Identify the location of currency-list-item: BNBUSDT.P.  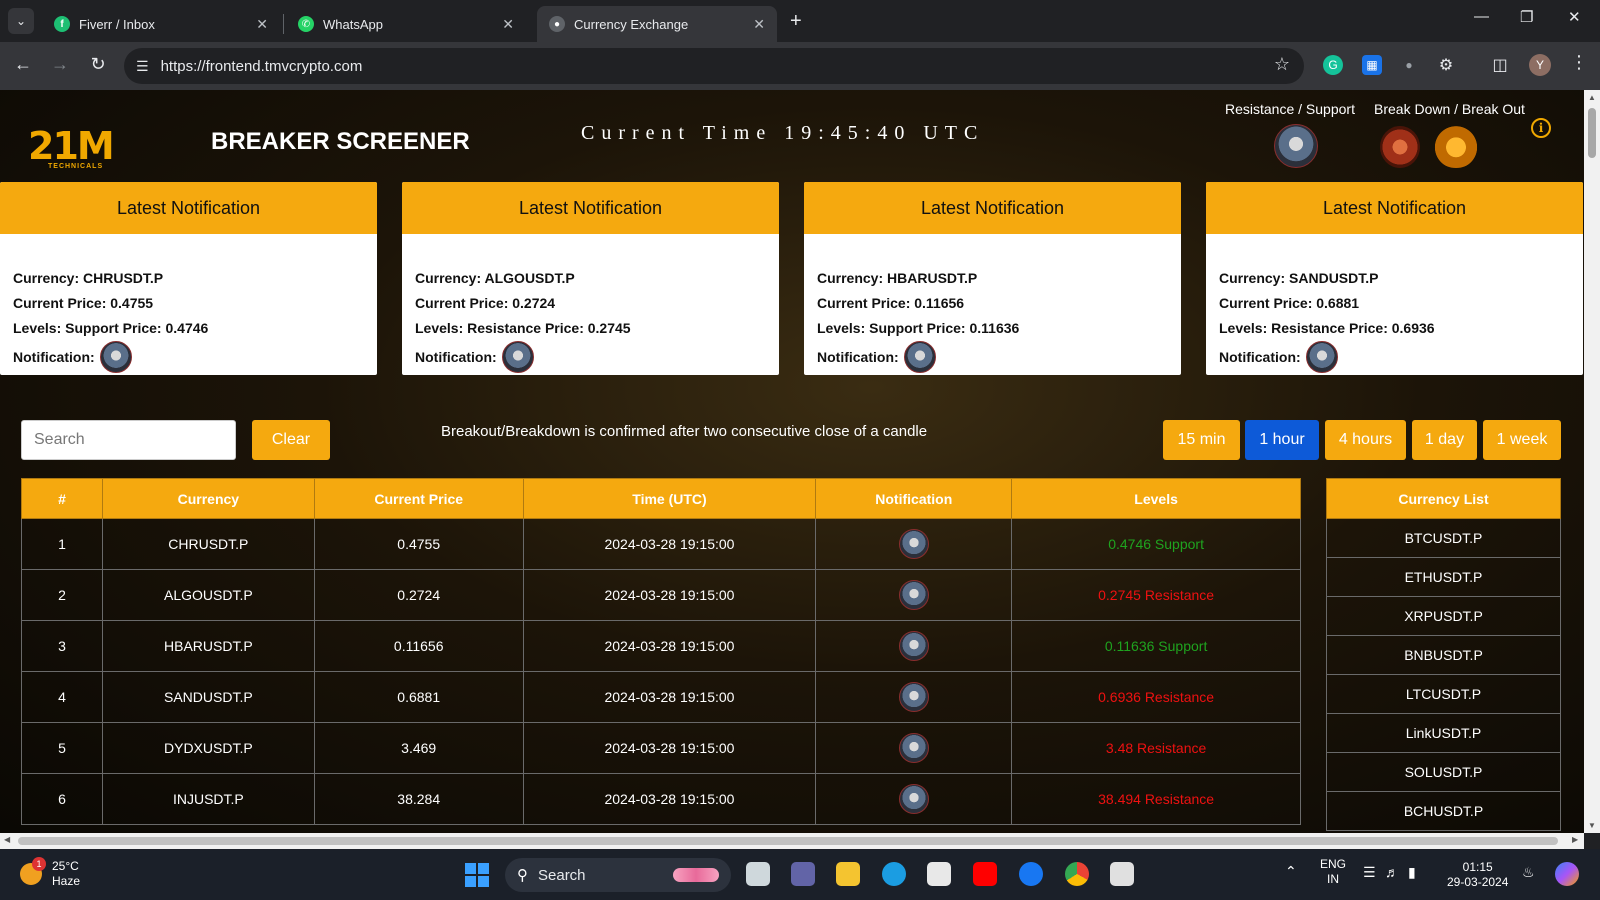
(1443, 655).